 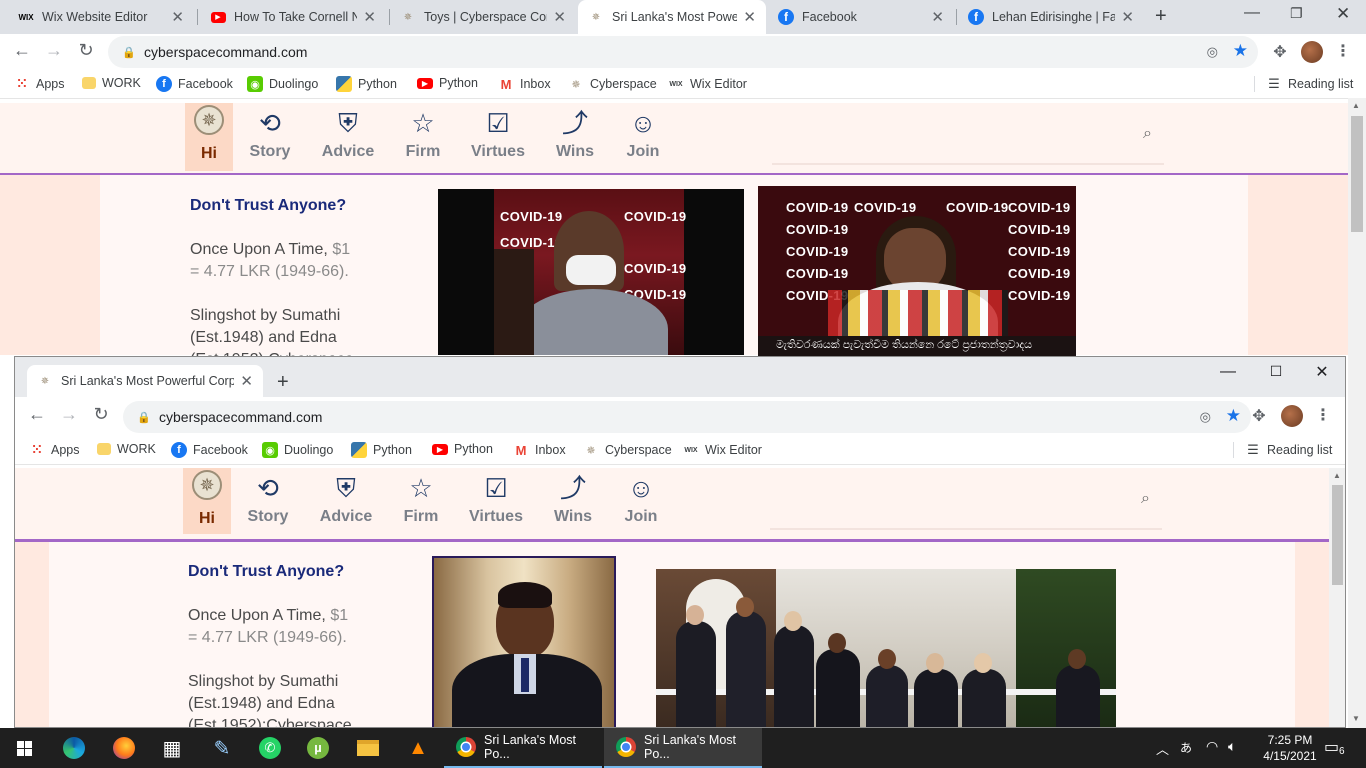 I want to click on tab-facebook: f Facebook ✕, so click(x=861, y=17).